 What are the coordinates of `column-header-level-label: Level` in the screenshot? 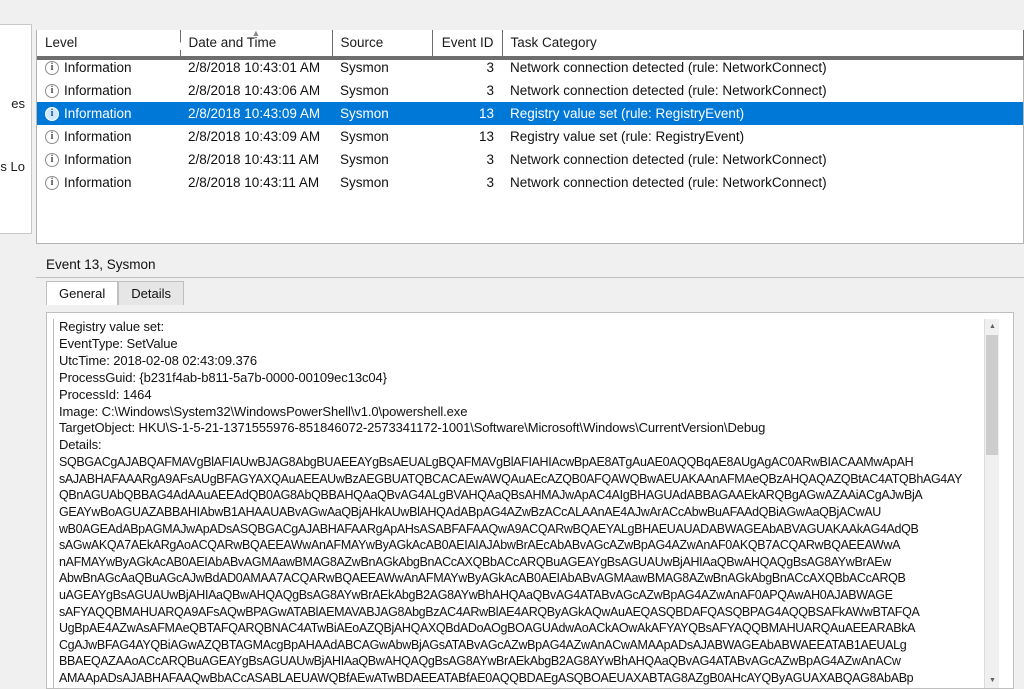 It's located at (61, 43).